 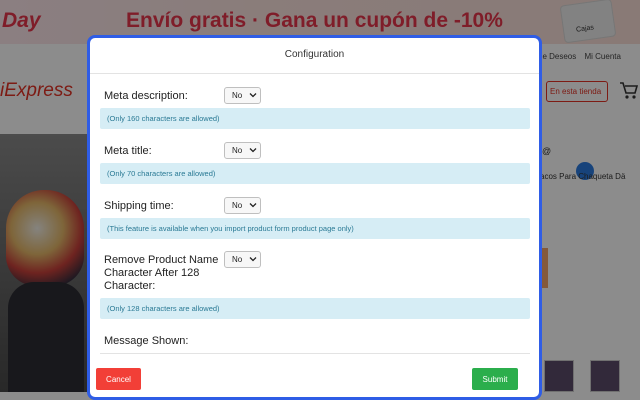 I want to click on modal-header: Configuration, so click(x=314, y=56).